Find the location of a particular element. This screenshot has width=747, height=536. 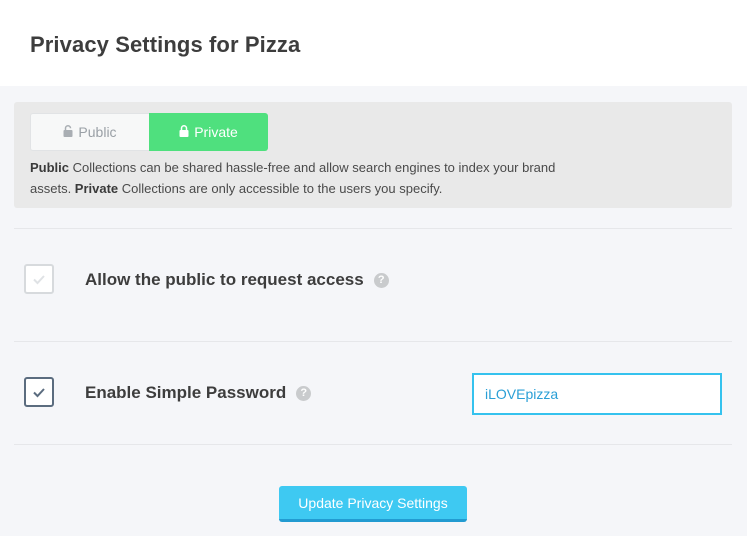

request-access-option: Allow the public to request access ? is located at coordinates (237, 280).